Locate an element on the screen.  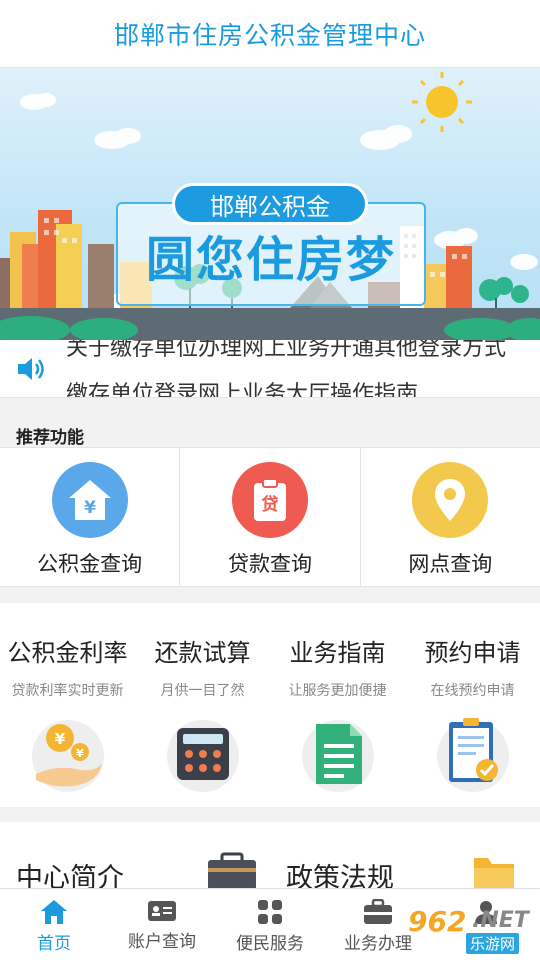
tab-convenience: 便民服务 is located at coordinates (270, 924).